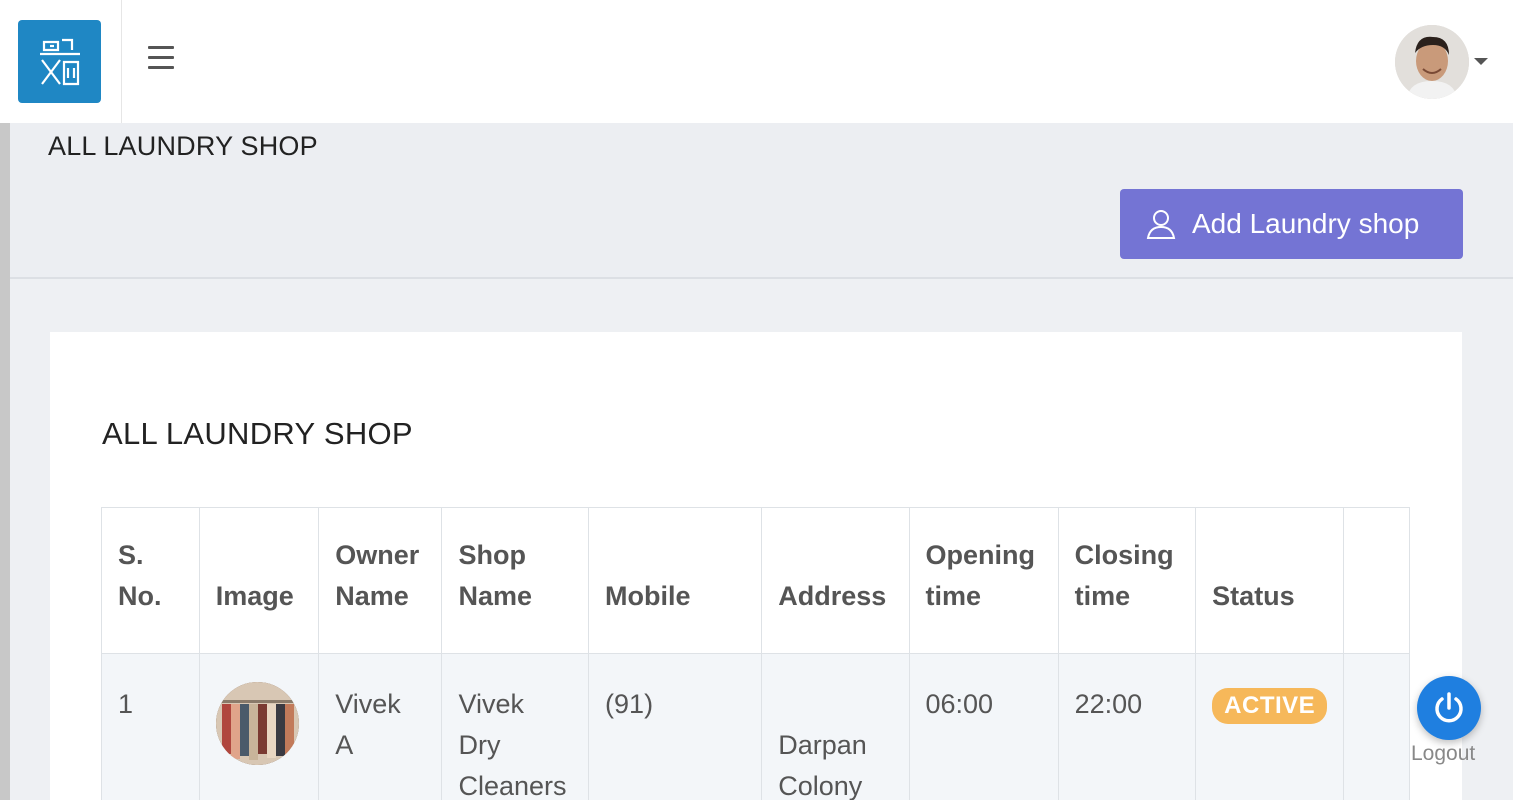  Describe the element at coordinates (675, 726) in the screenshot. I see `cell-mobile: (91)` at that location.